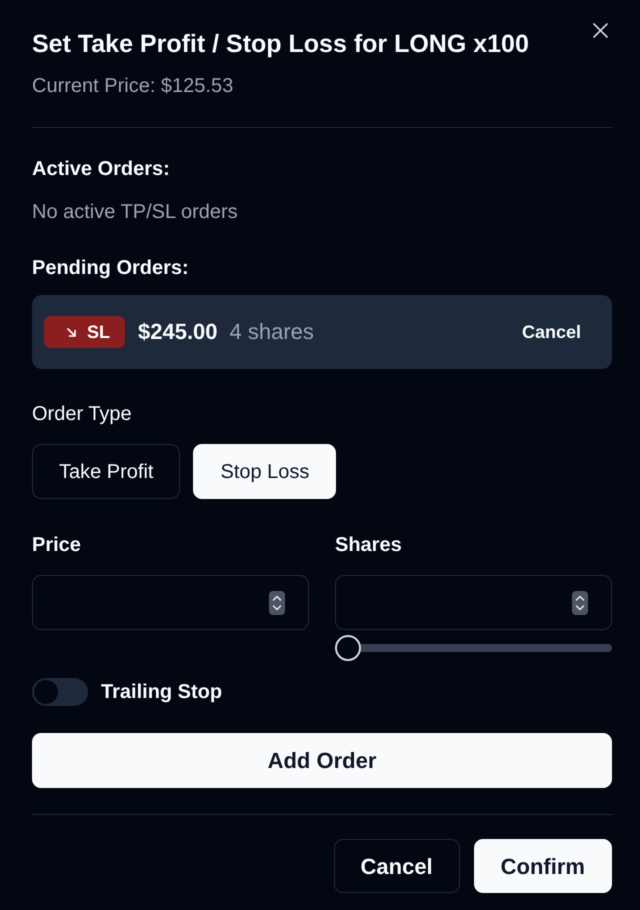  Describe the element at coordinates (111, 268) in the screenshot. I see `section-heading: Pending Orders:` at that location.